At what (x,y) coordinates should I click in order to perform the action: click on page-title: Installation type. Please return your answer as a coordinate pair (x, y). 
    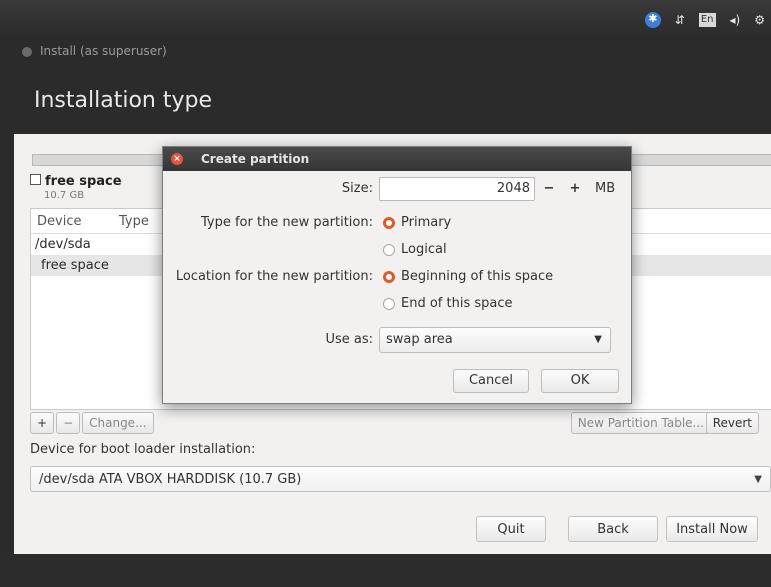
    Looking at the image, I should click on (123, 100).